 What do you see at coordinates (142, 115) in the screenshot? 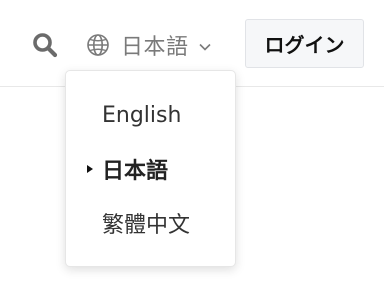
I see `language-option-label: English` at bounding box center [142, 115].